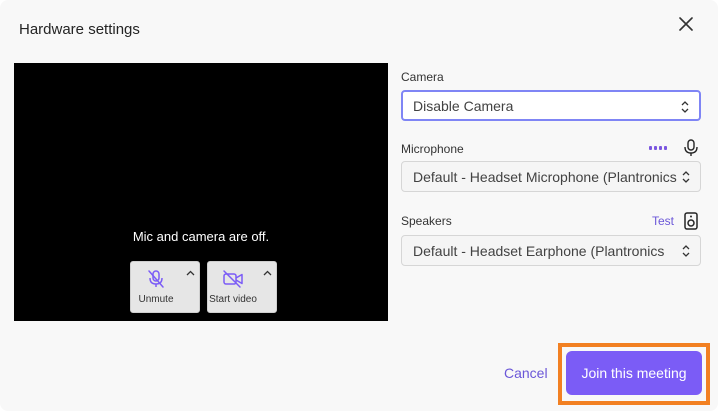  Describe the element at coordinates (233, 299) in the screenshot. I see `start-video-label: Start video` at that location.